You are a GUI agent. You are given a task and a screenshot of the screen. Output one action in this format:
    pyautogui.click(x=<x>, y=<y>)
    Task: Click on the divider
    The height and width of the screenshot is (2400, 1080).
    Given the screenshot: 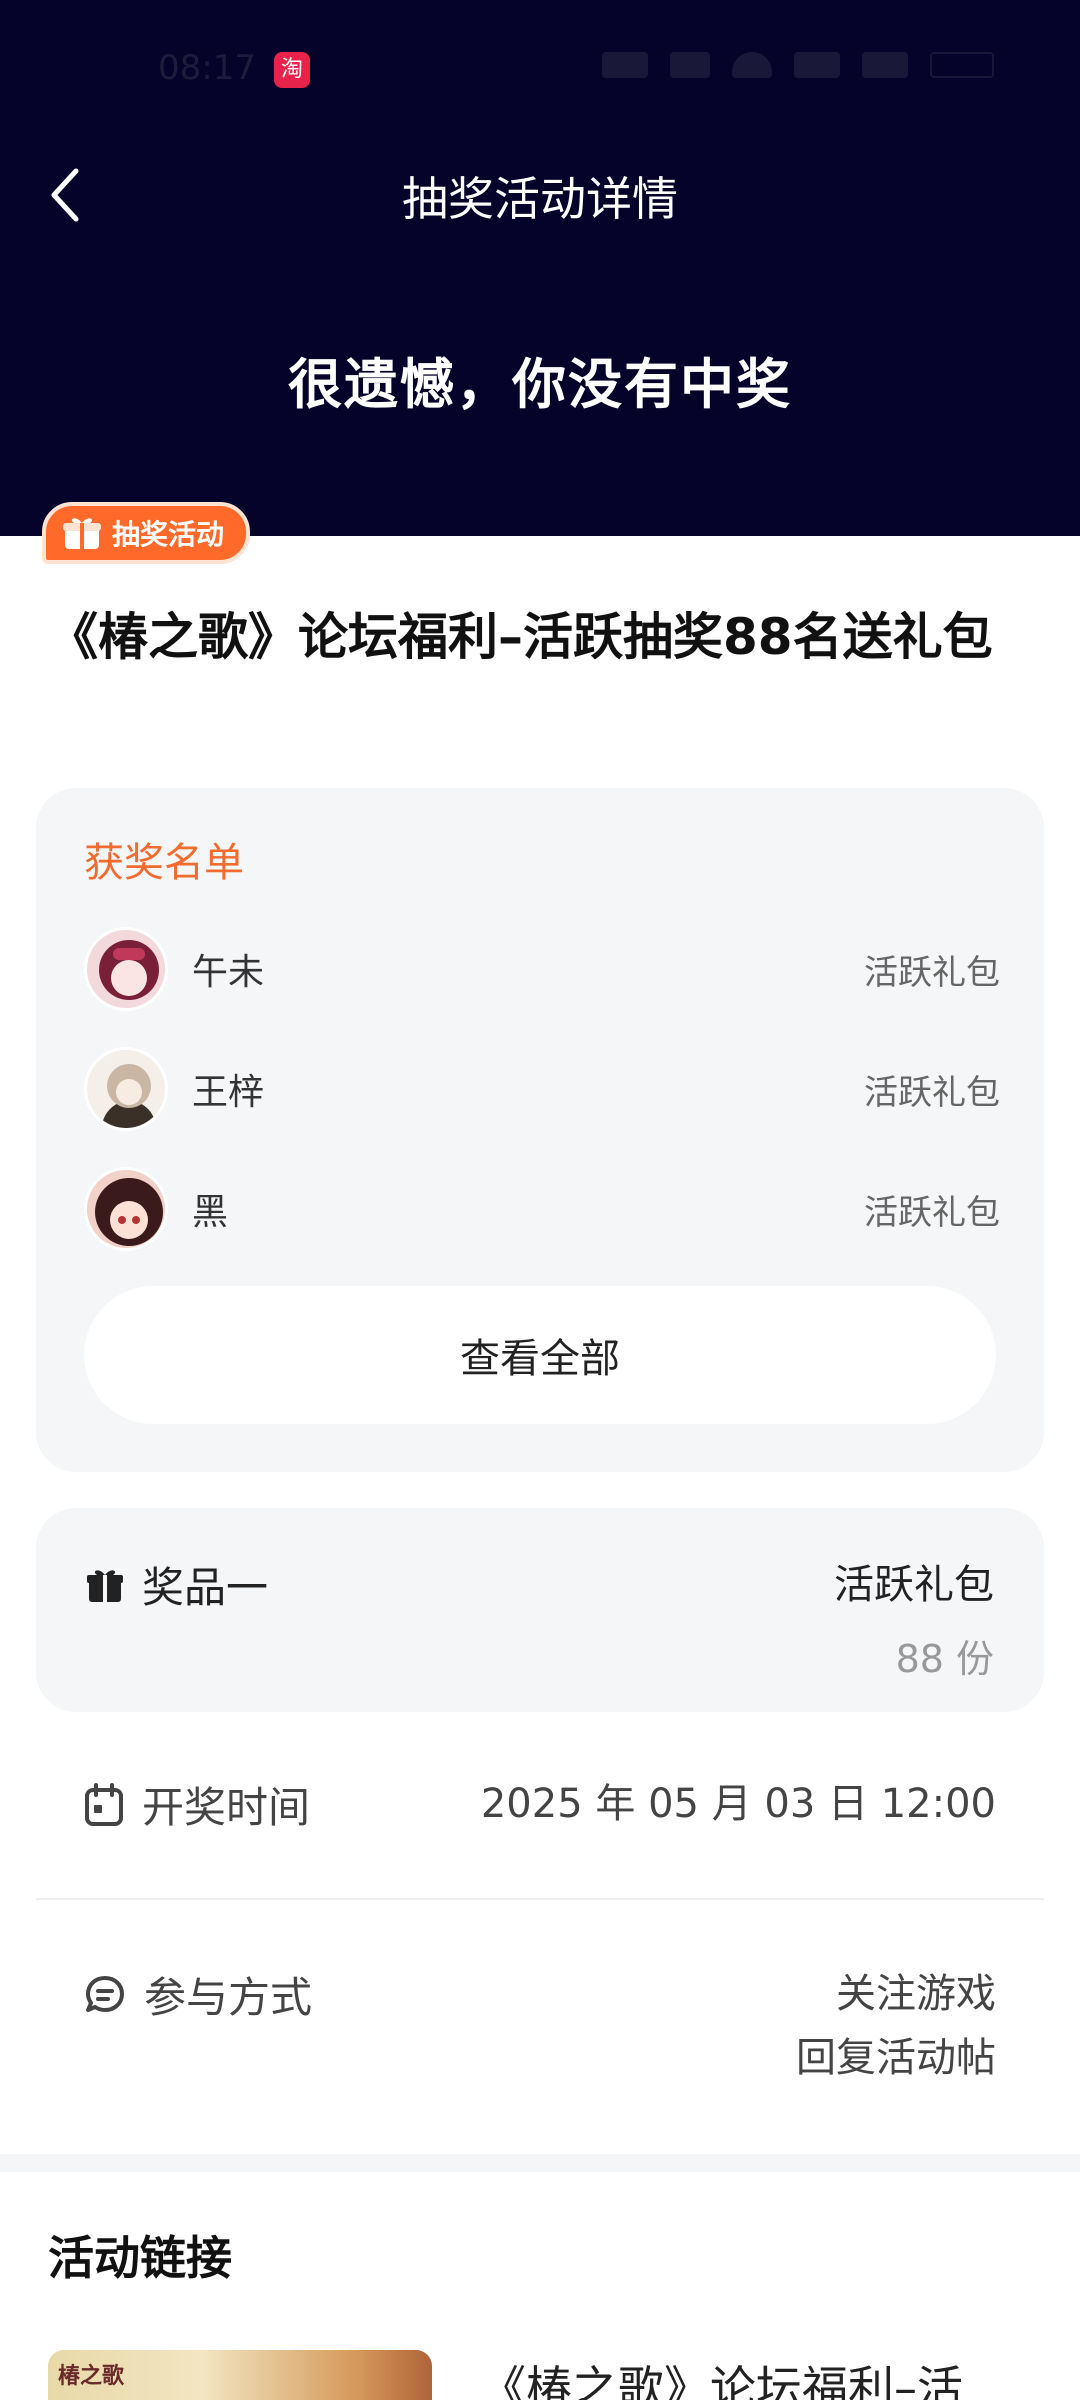 What is the action you would take?
    pyautogui.click(x=540, y=1899)
    